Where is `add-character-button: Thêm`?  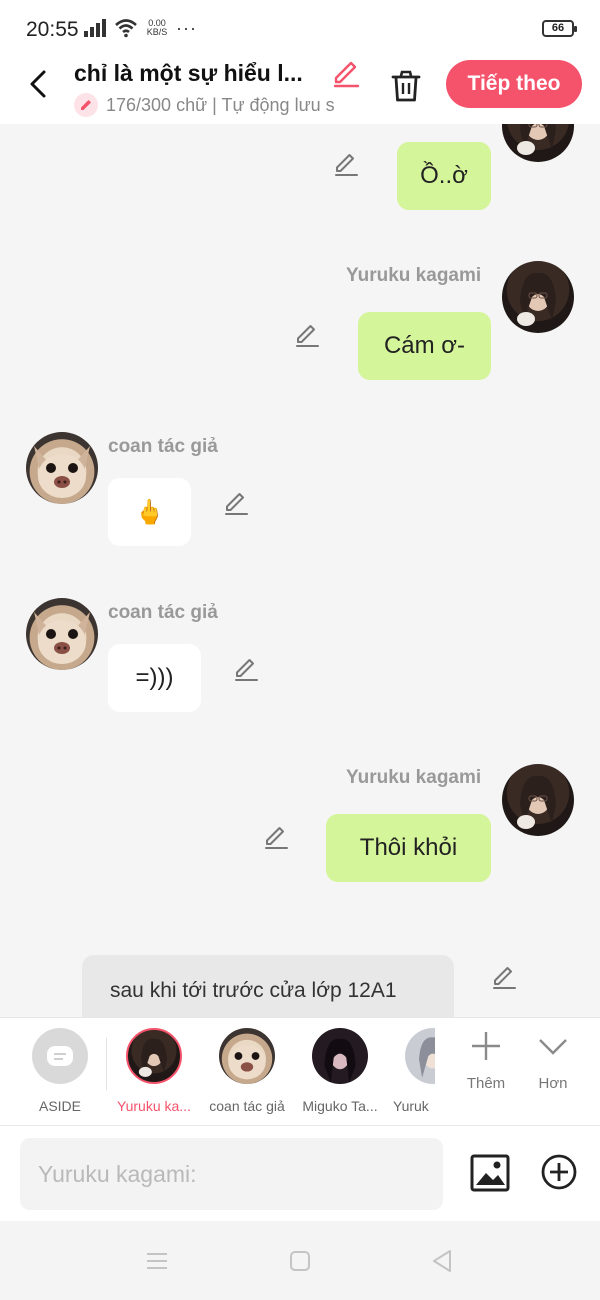
add-character-button: Thêm is located at coordinates (486, 1061).